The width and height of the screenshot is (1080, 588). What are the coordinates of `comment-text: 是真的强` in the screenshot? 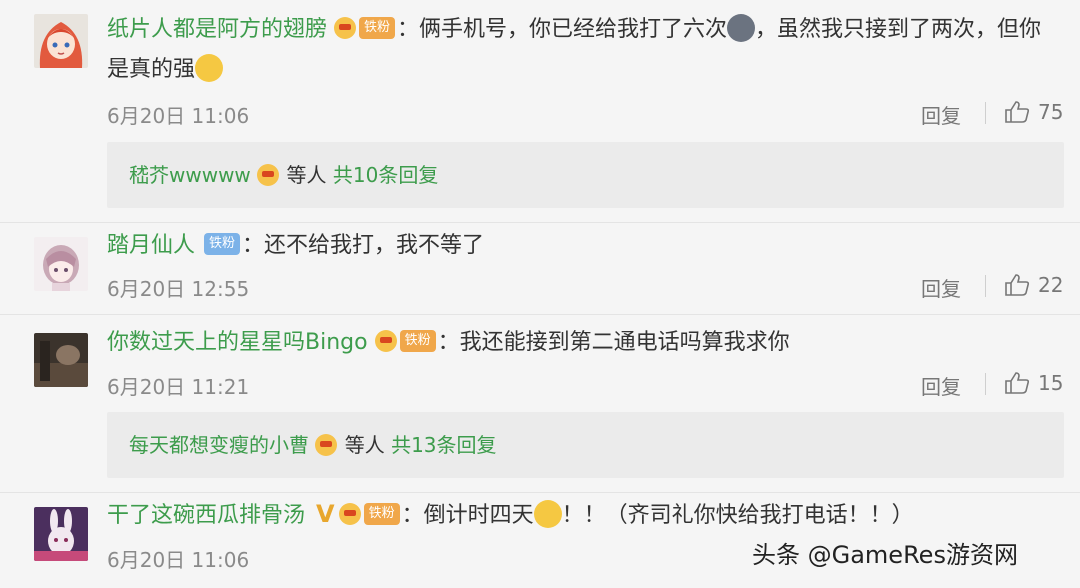 It's located at (151, 69).